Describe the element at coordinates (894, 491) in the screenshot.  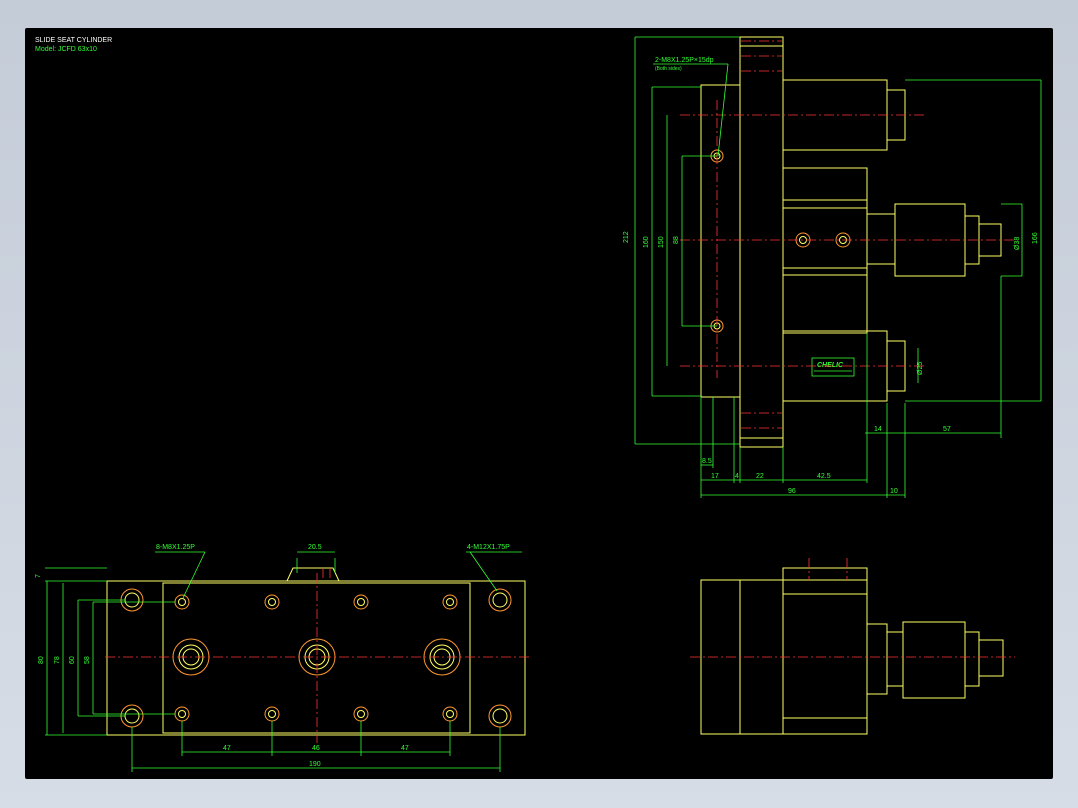
I see `dim-10: 10` at that location.